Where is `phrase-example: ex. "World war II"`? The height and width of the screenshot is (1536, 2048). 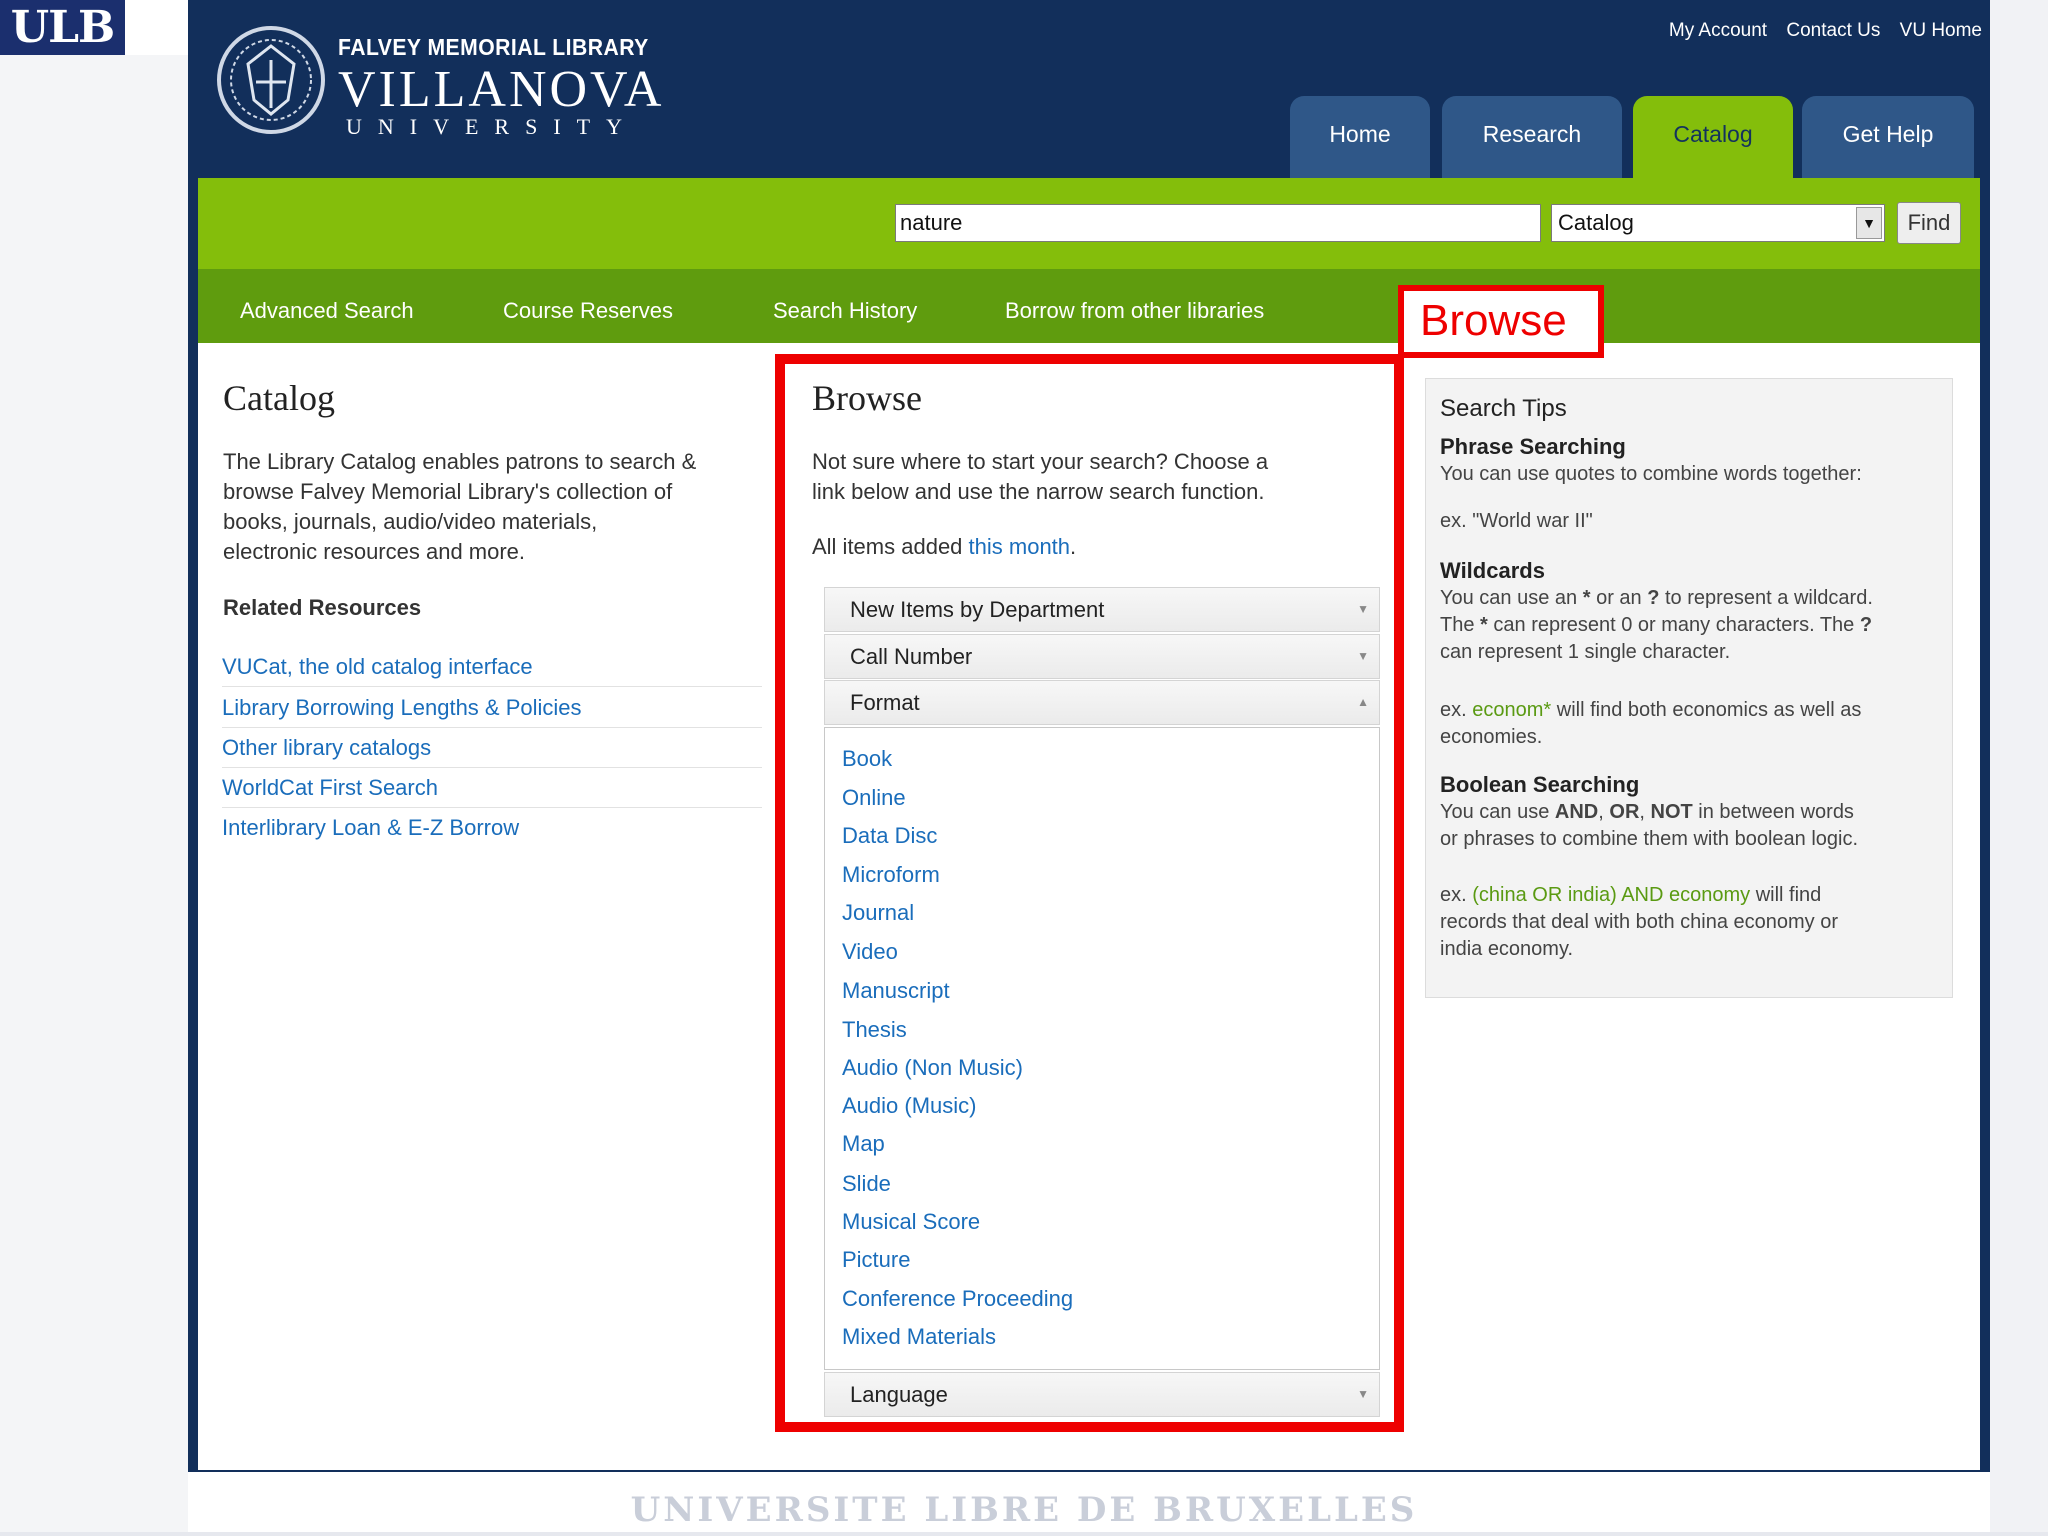
phrase-example: ex. "World war II" is located at coordinates (1516, 521).